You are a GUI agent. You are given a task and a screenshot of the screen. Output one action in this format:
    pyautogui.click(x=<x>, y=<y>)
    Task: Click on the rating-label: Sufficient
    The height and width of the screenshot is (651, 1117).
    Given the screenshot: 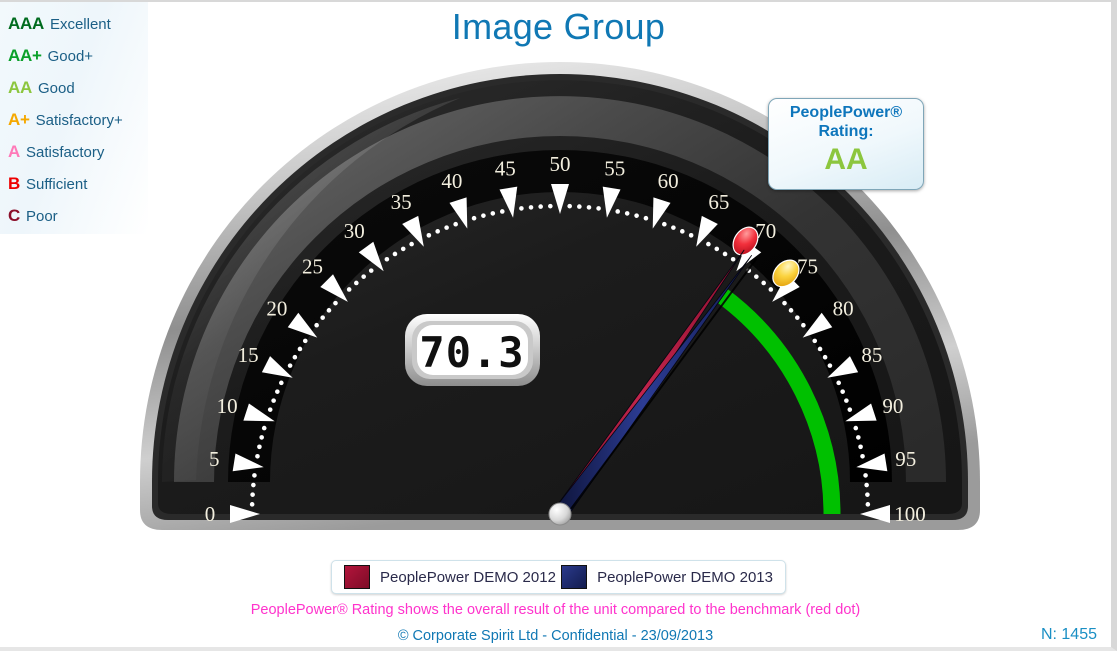 What is the action you would take?
    pyautogui.click(x=56, y=184)
    